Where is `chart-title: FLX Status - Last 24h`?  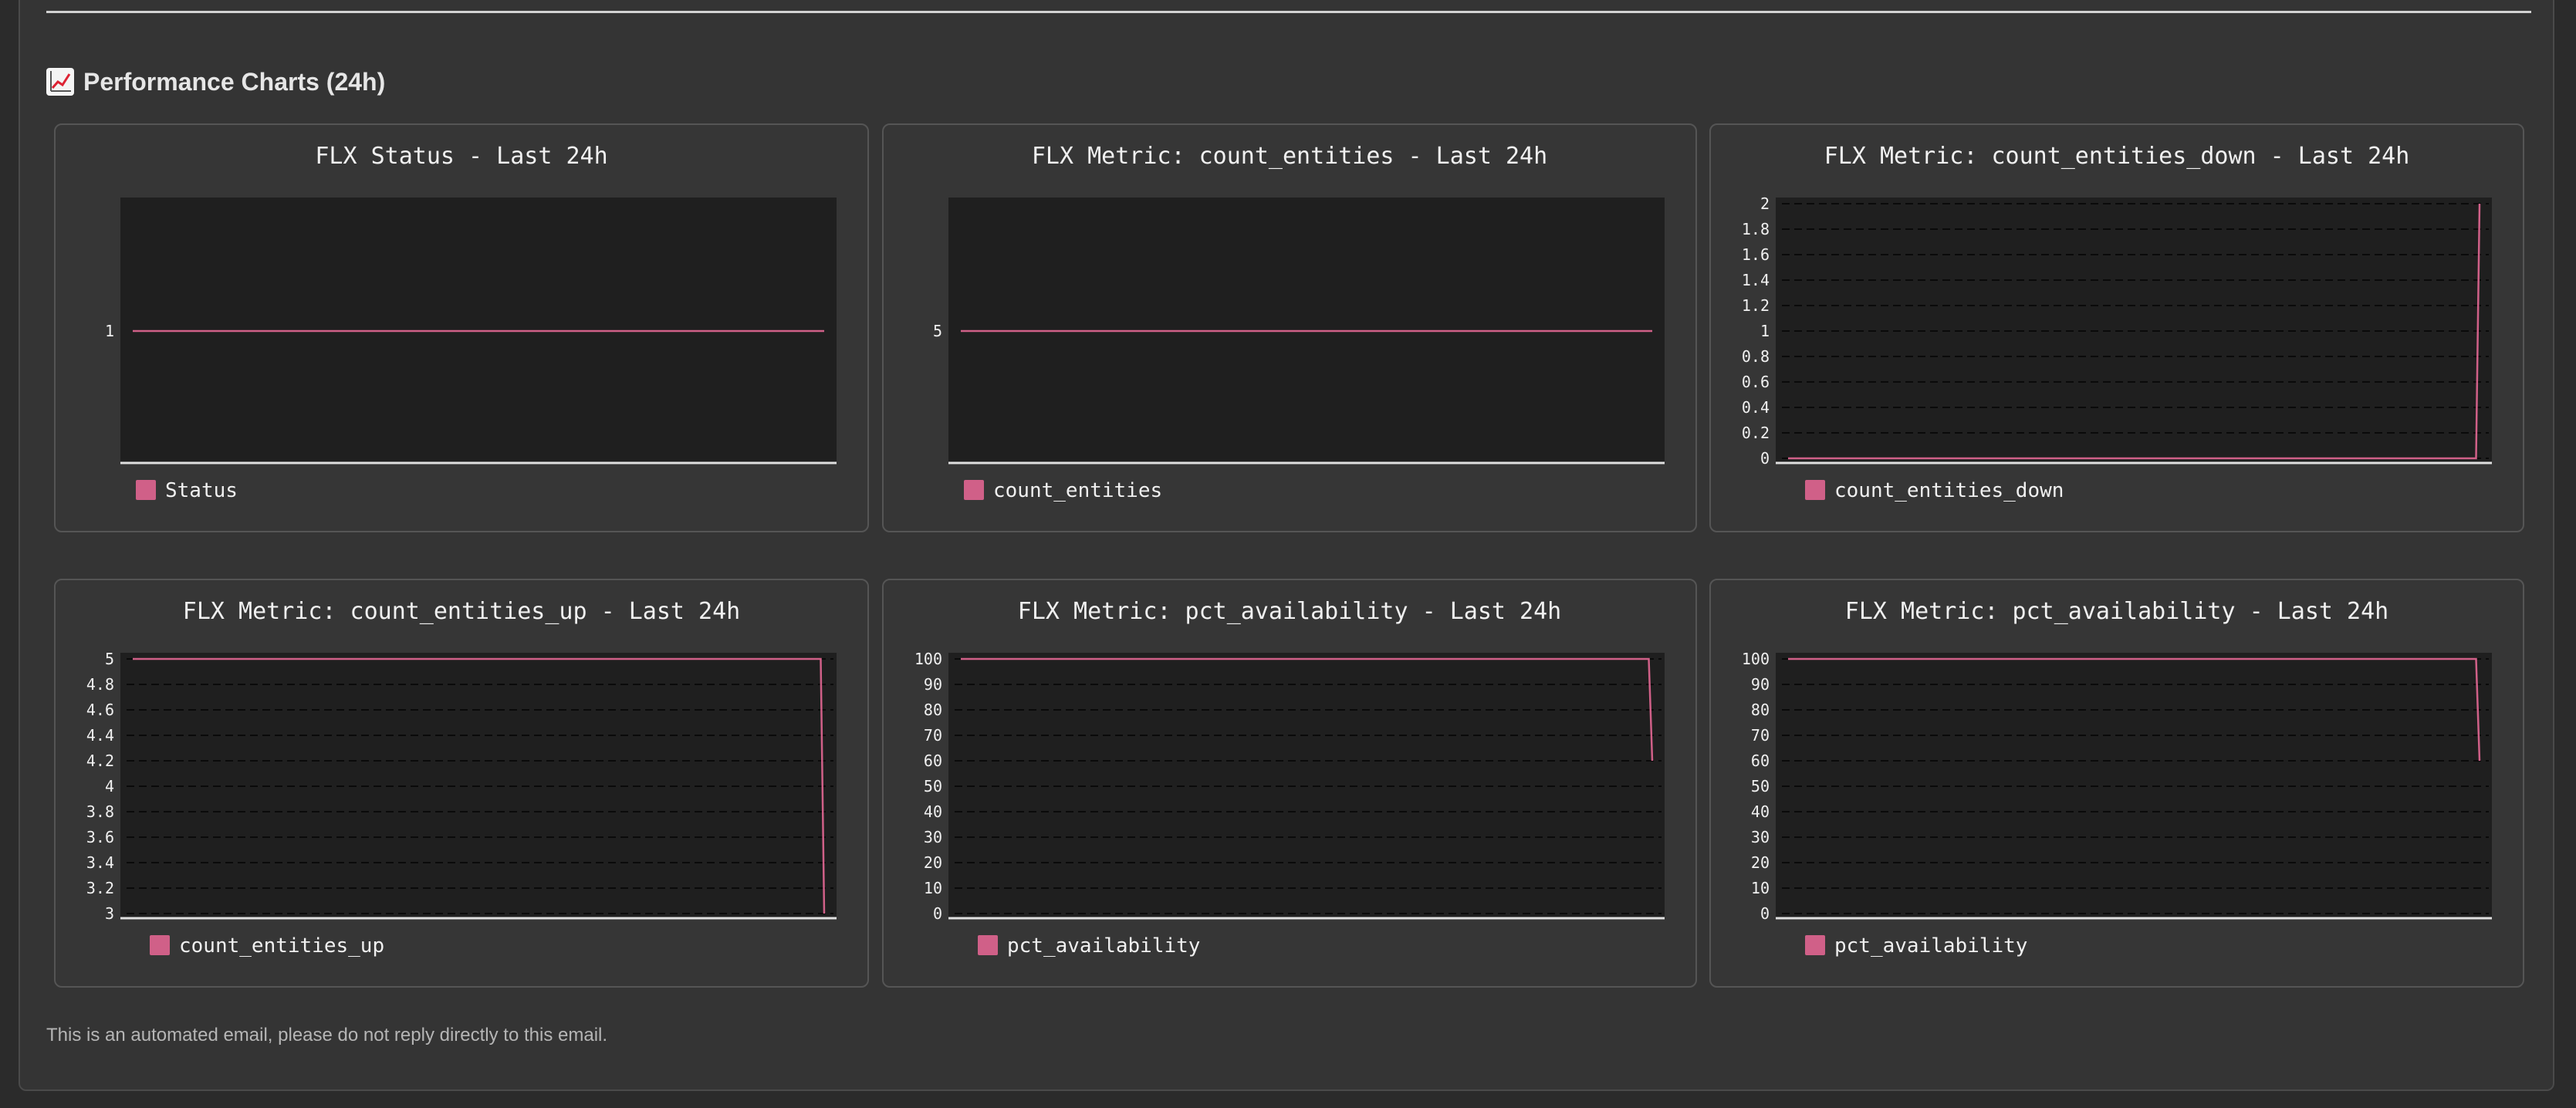 chart-title: FLX Status - Last 24h is located at coordinates (461, 156).